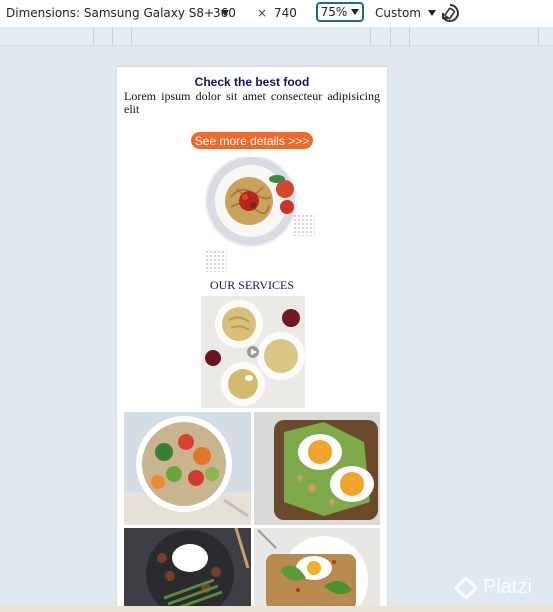  I want to click on zoom-value: 75%, so click(334, 12).